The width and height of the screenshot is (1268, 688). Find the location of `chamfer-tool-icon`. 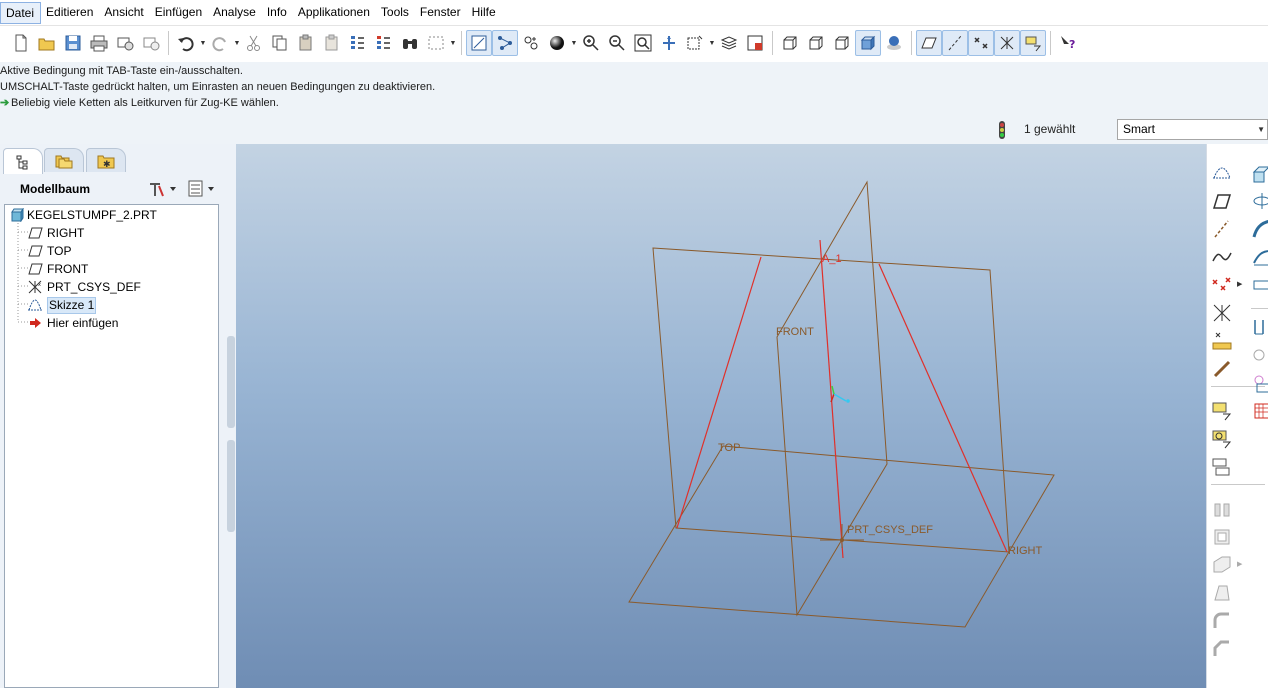

chamfer-tool-icon is located at coordinates (1222, 649).